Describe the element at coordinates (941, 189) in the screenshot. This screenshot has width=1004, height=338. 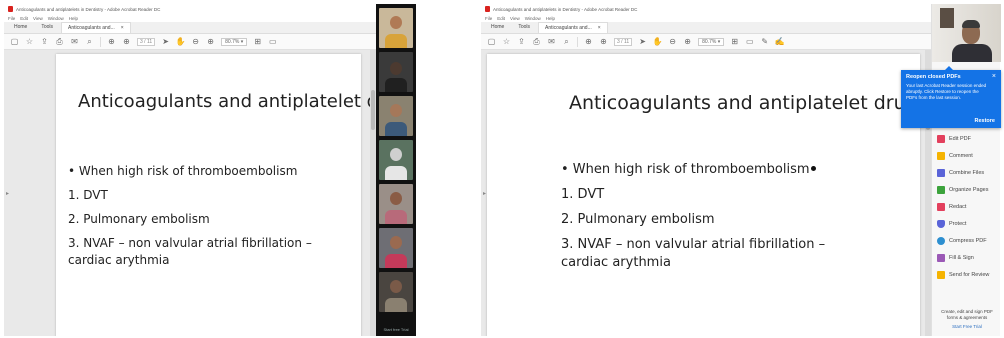
I see `organize-pages-icon` at that location.